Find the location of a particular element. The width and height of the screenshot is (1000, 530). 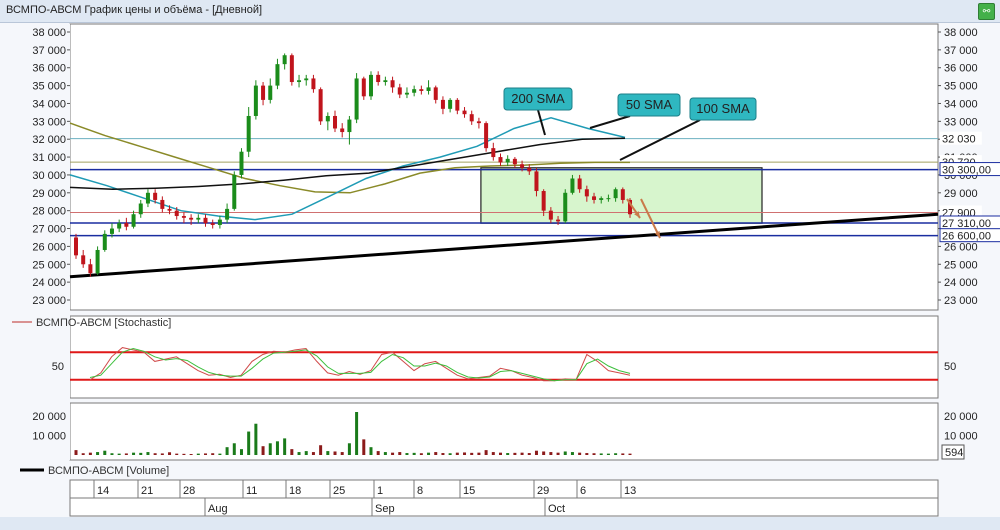

x-day-label: 25 is located at coordinates (339, 491).